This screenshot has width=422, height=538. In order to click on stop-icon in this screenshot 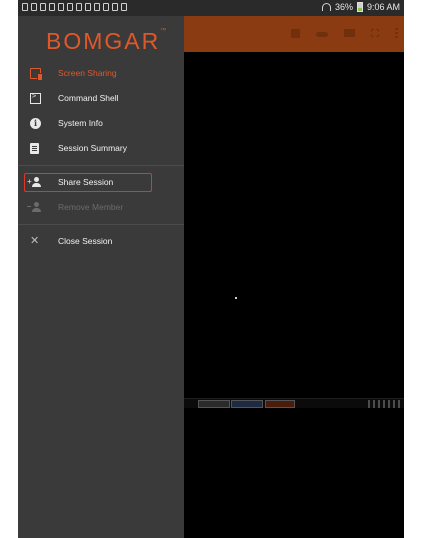, I will do `click(295, 33)`.